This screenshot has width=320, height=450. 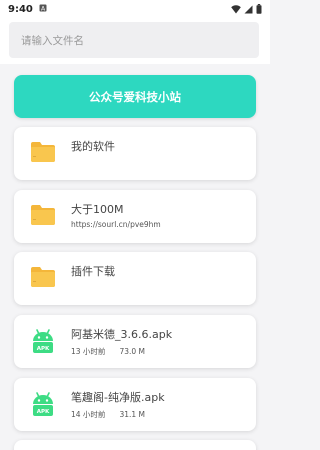 What do you see at coordinates (132, 351) in the screenshot?
I see `item-size: 73.0 M` at bounding box center [132, 351].